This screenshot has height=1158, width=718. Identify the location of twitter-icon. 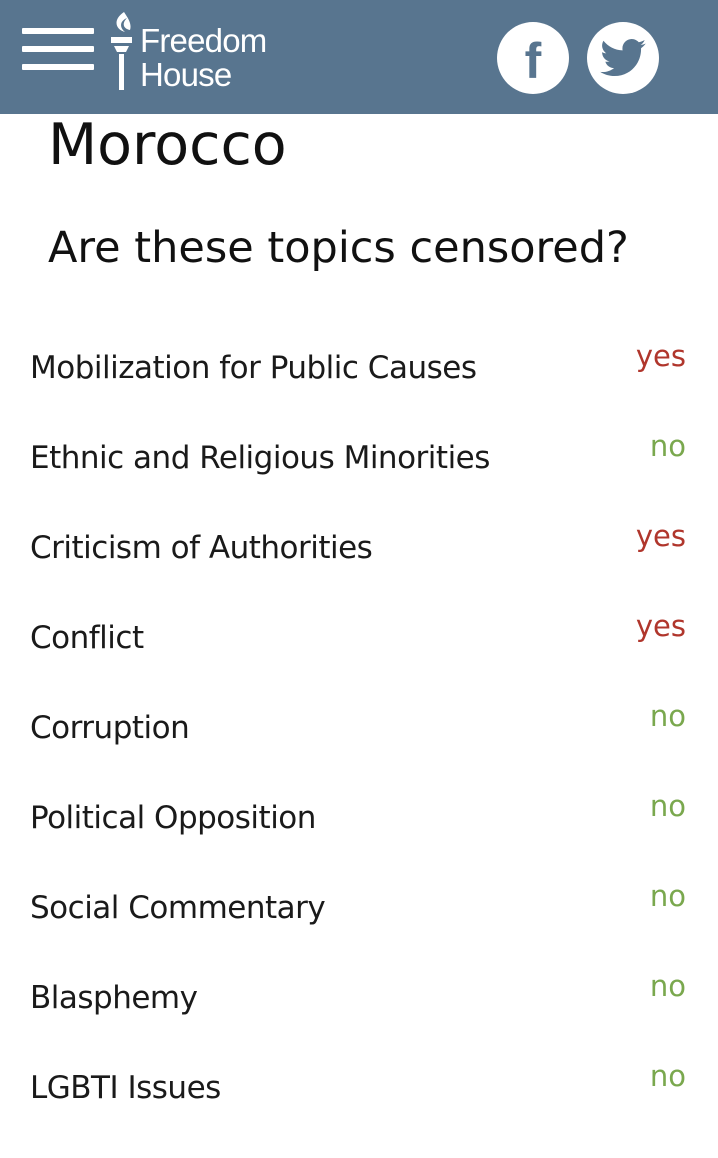
(623, 58).